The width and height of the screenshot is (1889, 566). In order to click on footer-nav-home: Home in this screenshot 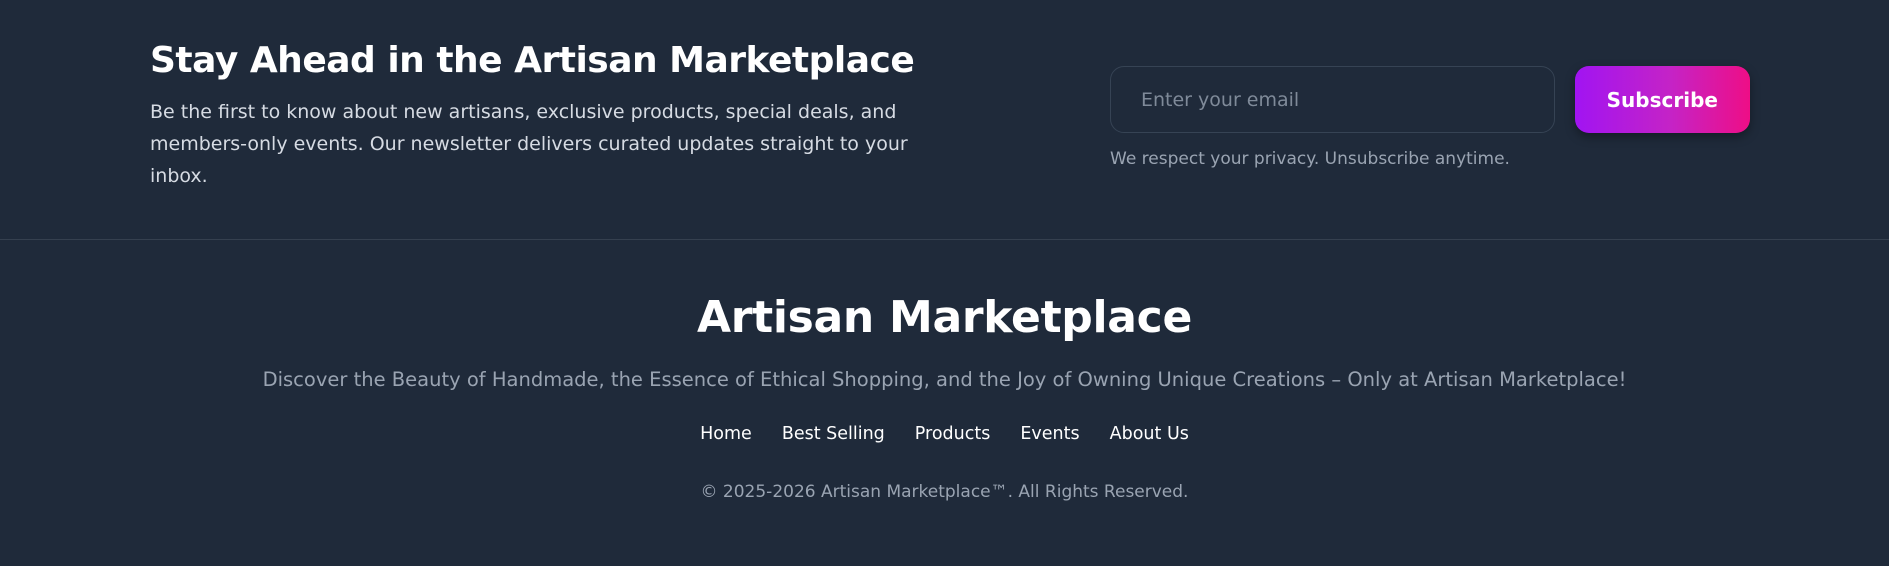, I will do `click(726, 434)`.